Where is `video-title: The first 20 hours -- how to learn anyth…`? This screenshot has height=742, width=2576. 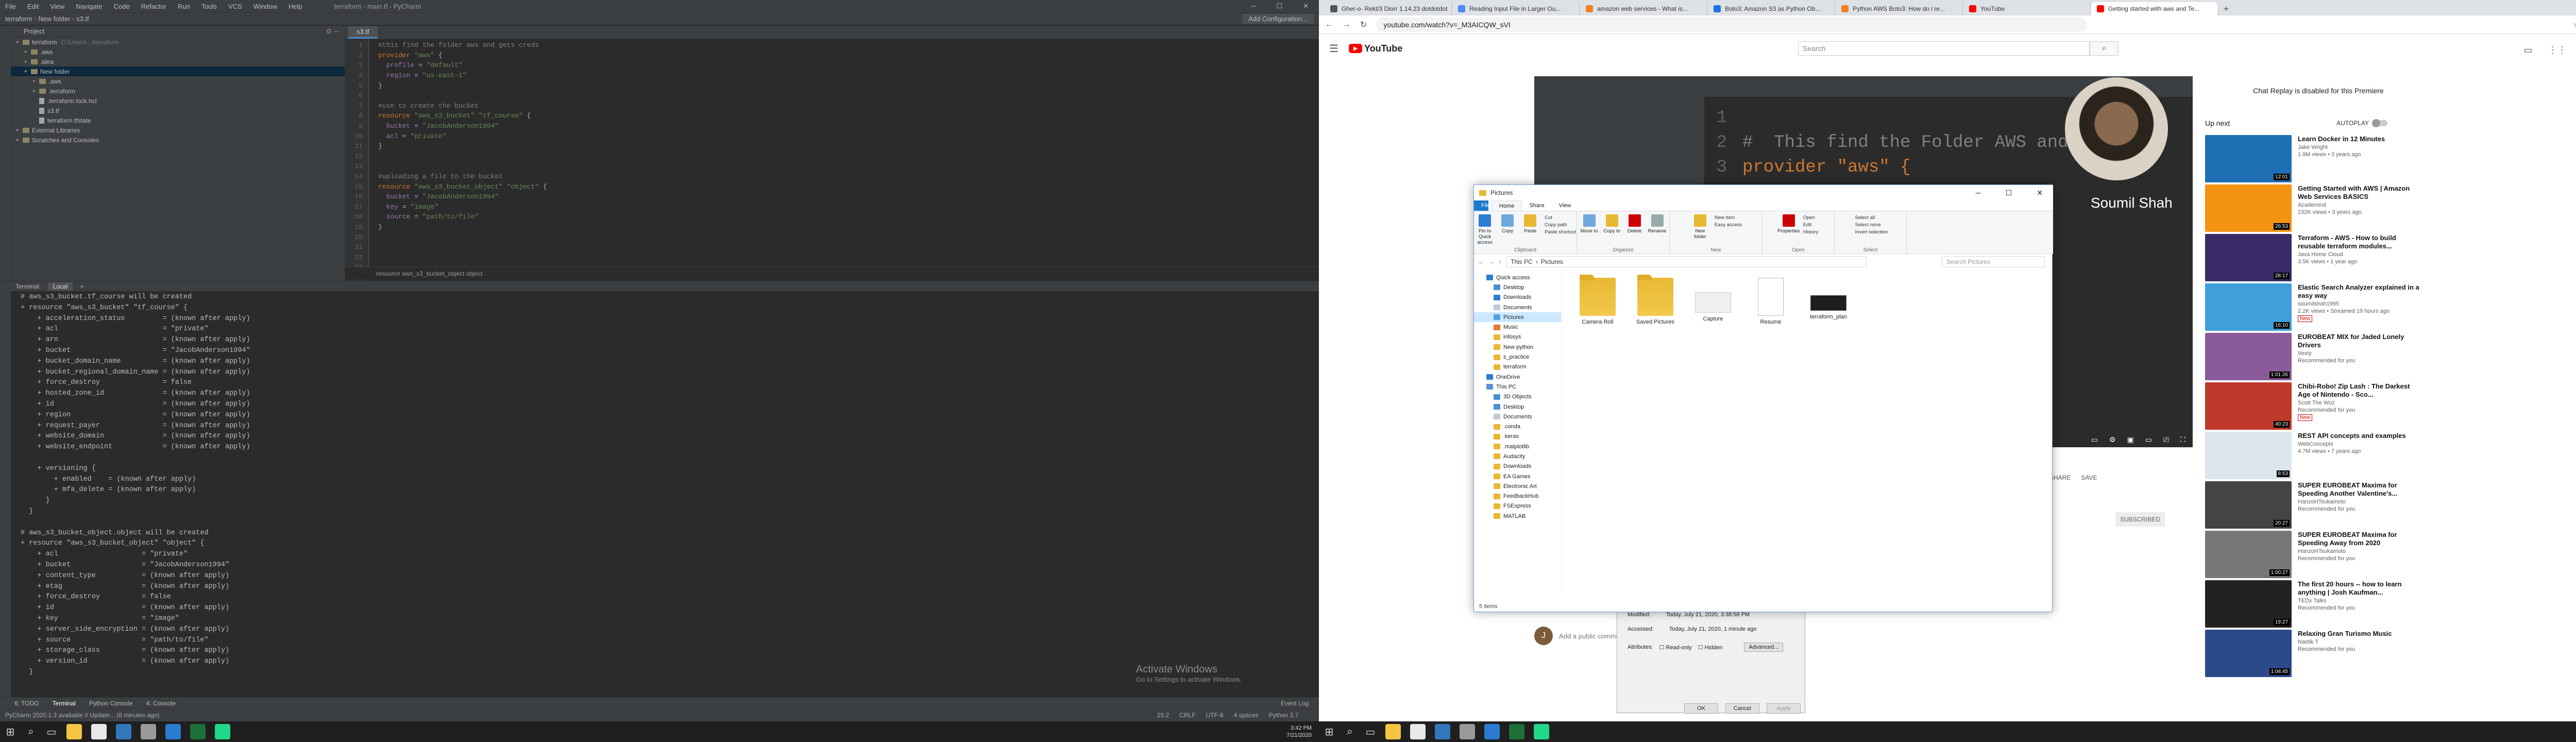
video-title: The first 20 hours -- how to learn anyth… is located at coordinates (2359, 588).